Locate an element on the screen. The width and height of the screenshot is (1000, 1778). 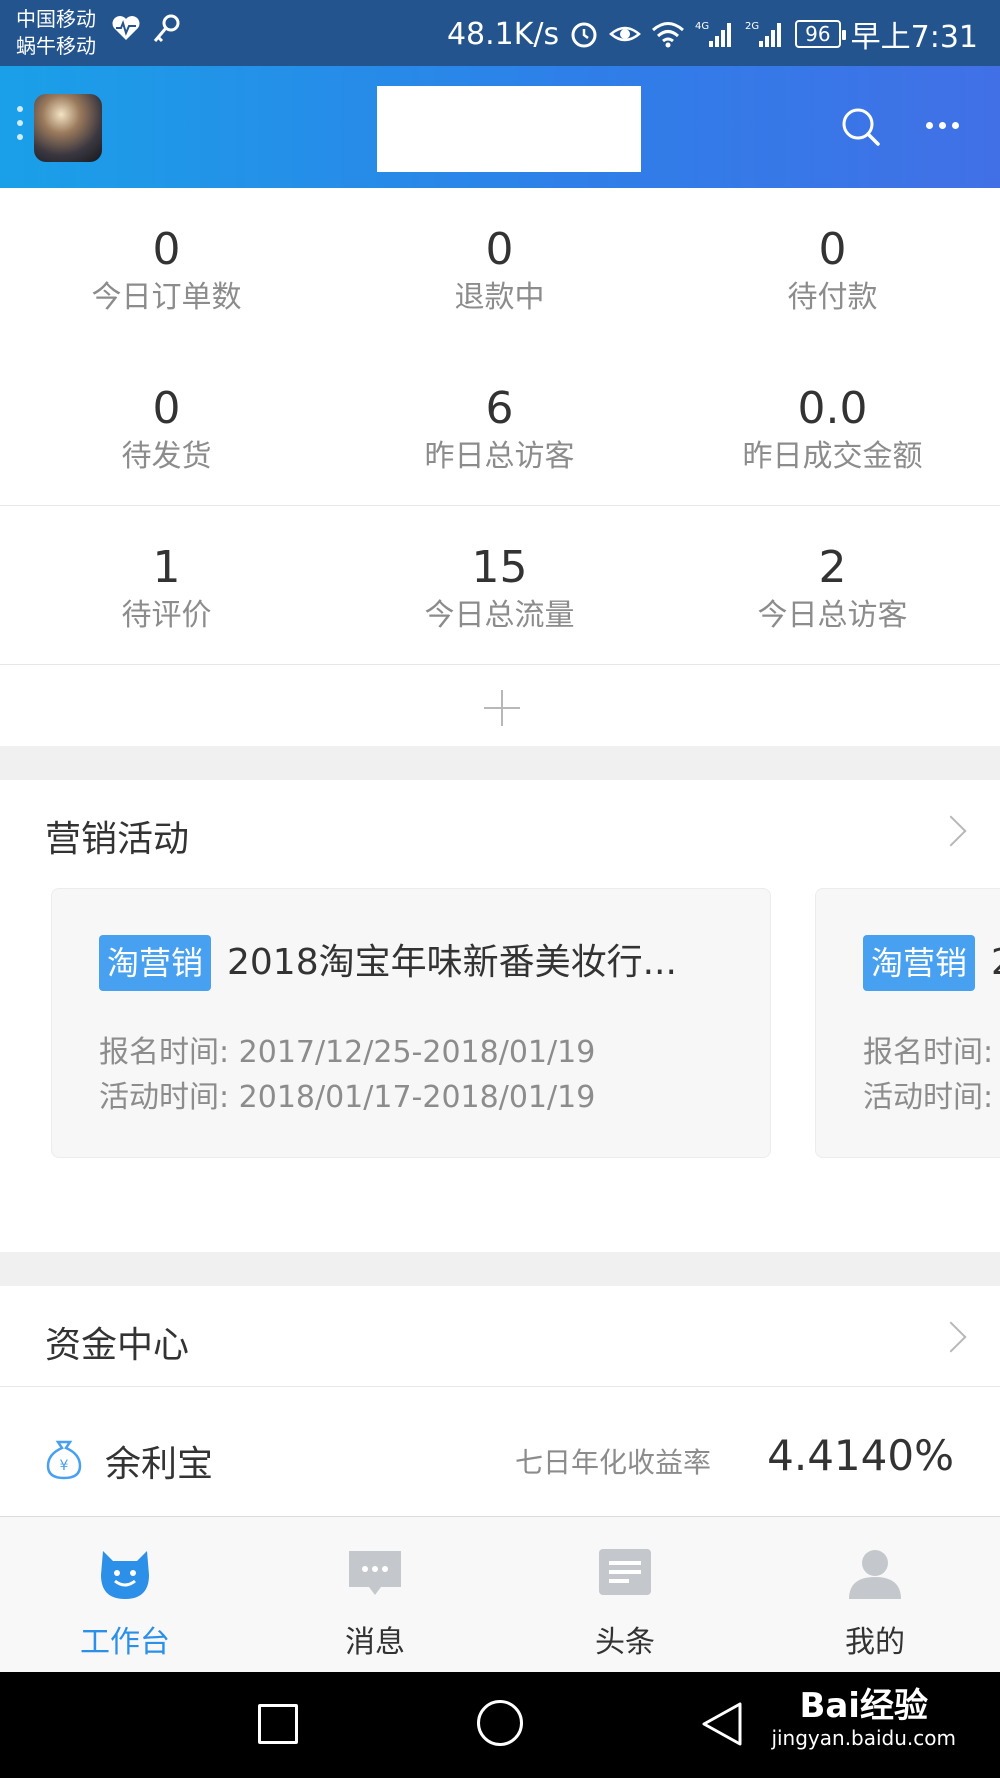
finance-section-title: 资金中心 is located at coordinates (117, 1342).